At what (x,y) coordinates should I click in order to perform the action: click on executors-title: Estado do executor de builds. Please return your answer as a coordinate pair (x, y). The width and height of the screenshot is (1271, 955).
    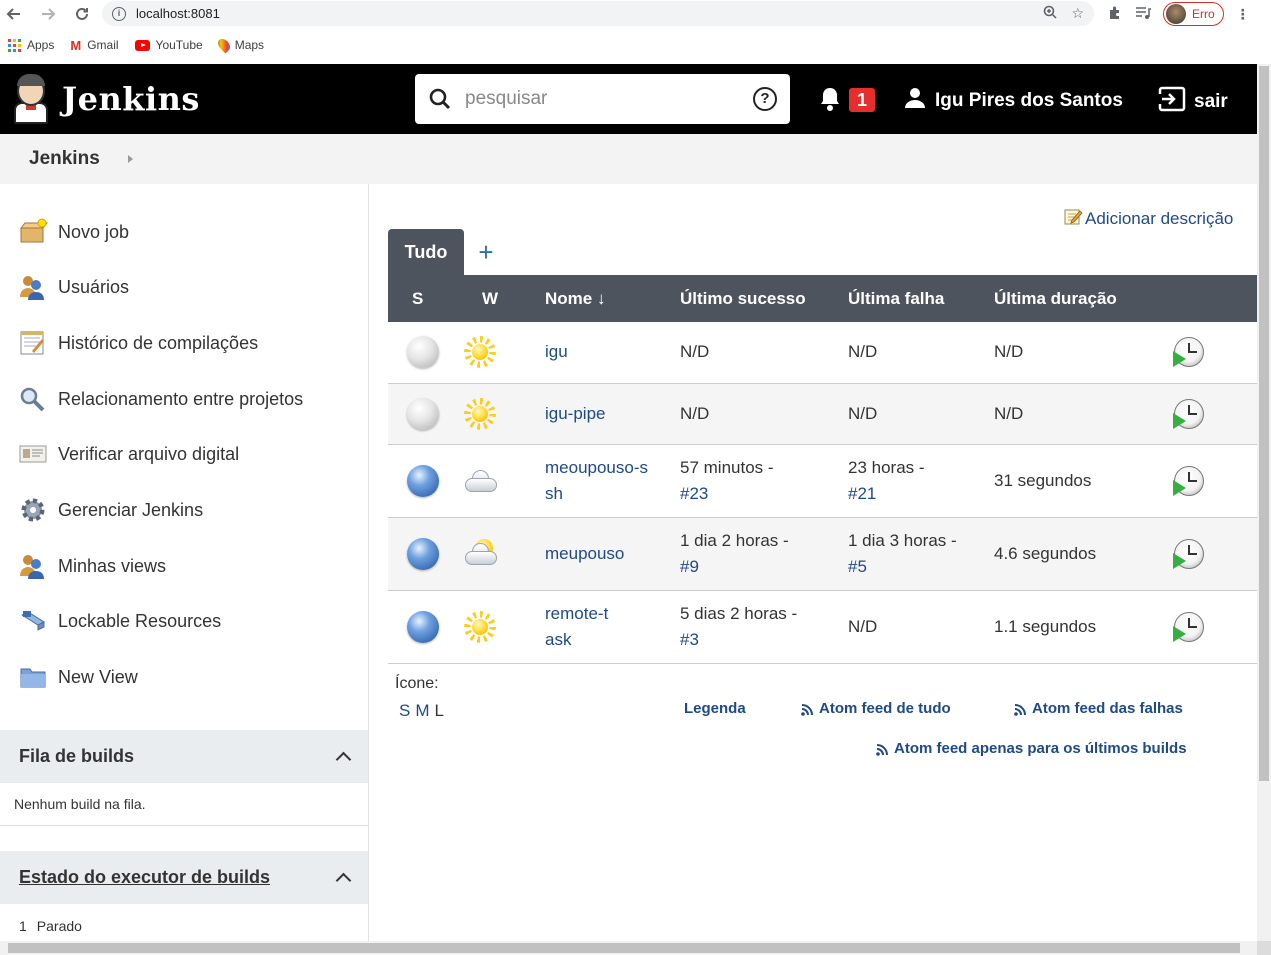
    Looking at the image, I should click on (144, 877).